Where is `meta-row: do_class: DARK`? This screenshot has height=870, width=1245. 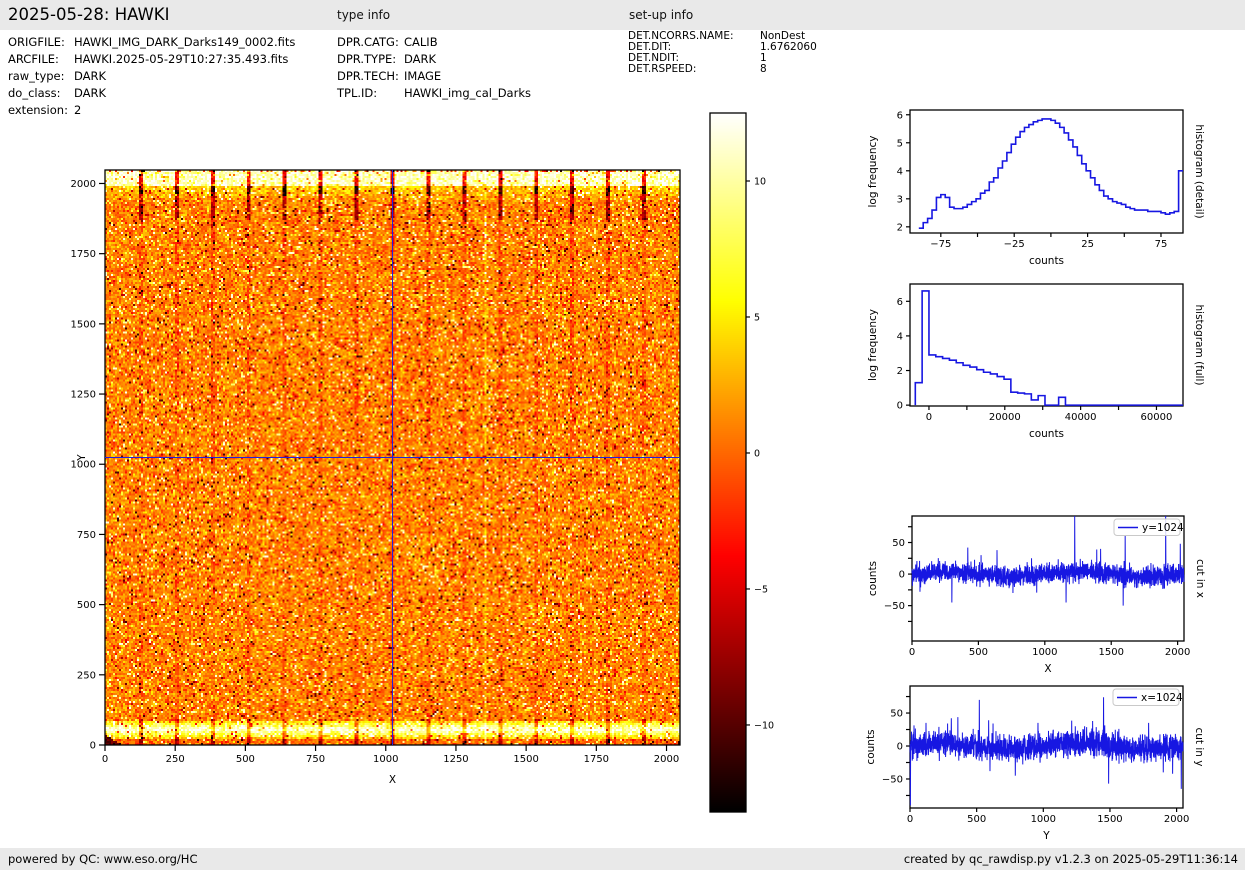
meta-row: do_class: DARK is located at coordinates (151, 93).